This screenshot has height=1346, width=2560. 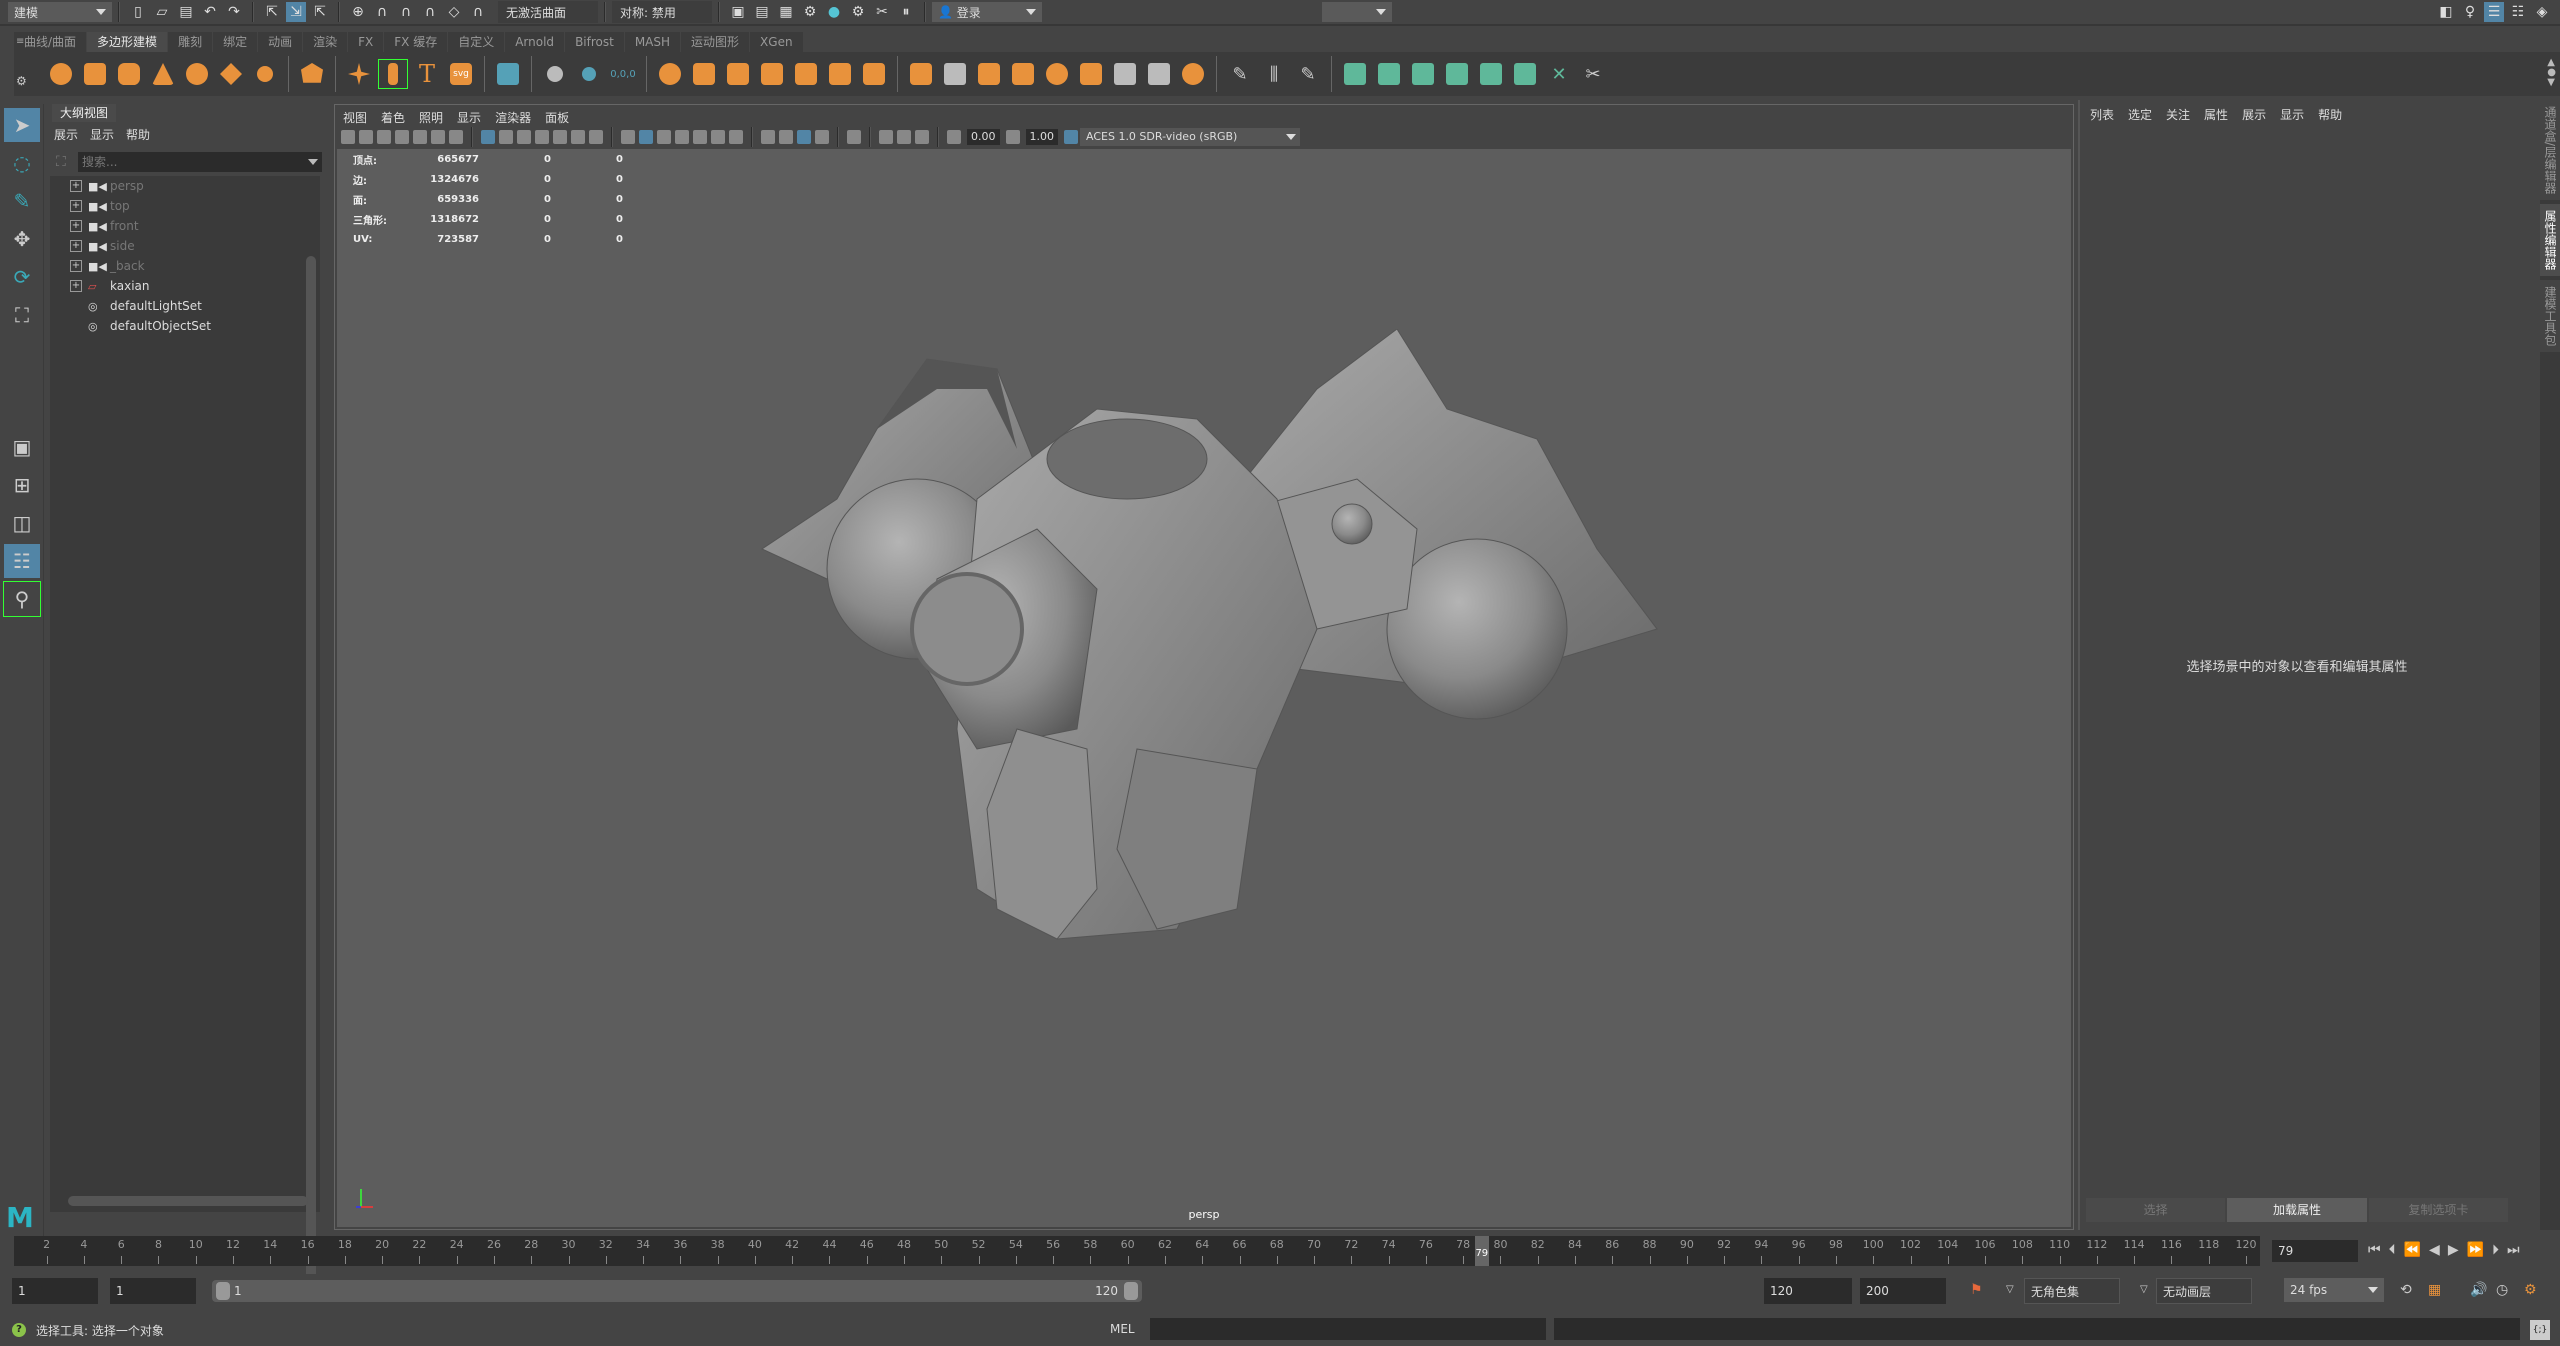 What do you see at coordinates (311, 768) in the screenshot?
I see `outliner-vertical-scrollbar` at bounding box center [311, 768].